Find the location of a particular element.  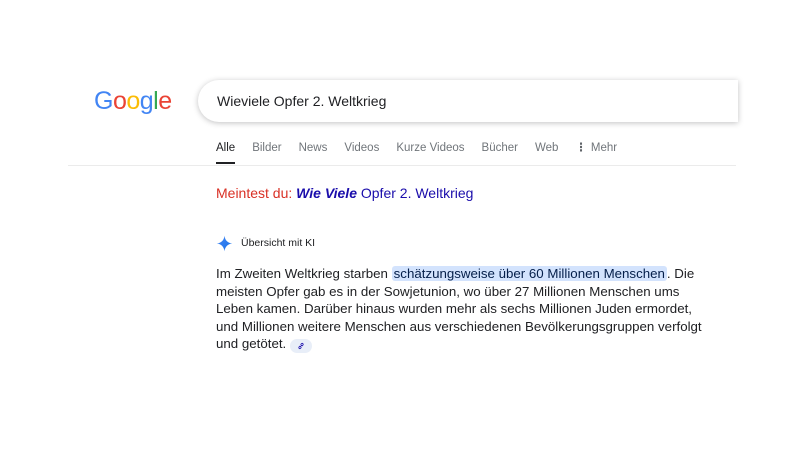

did-you-mean-label: Meintest du: is located at coordinates (254, 193).